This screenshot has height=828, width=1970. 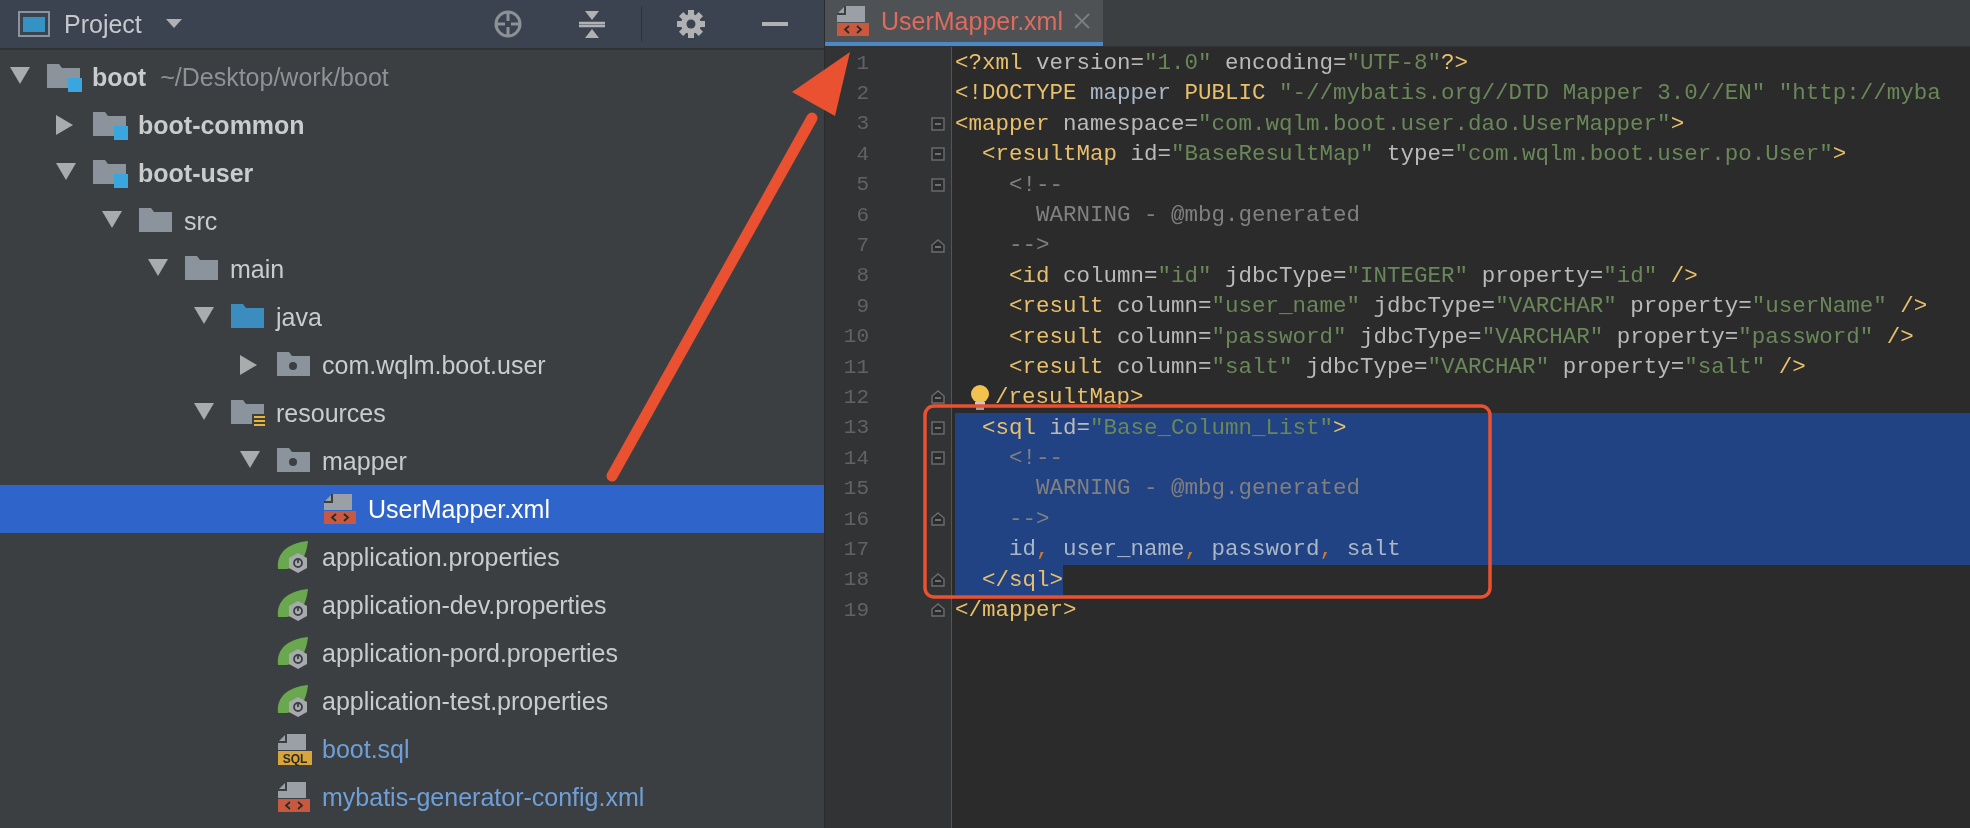 What do you see at coordinates (173, 24) in the screenshot?
I see `caret-icon` at bounding box center [173, 24].